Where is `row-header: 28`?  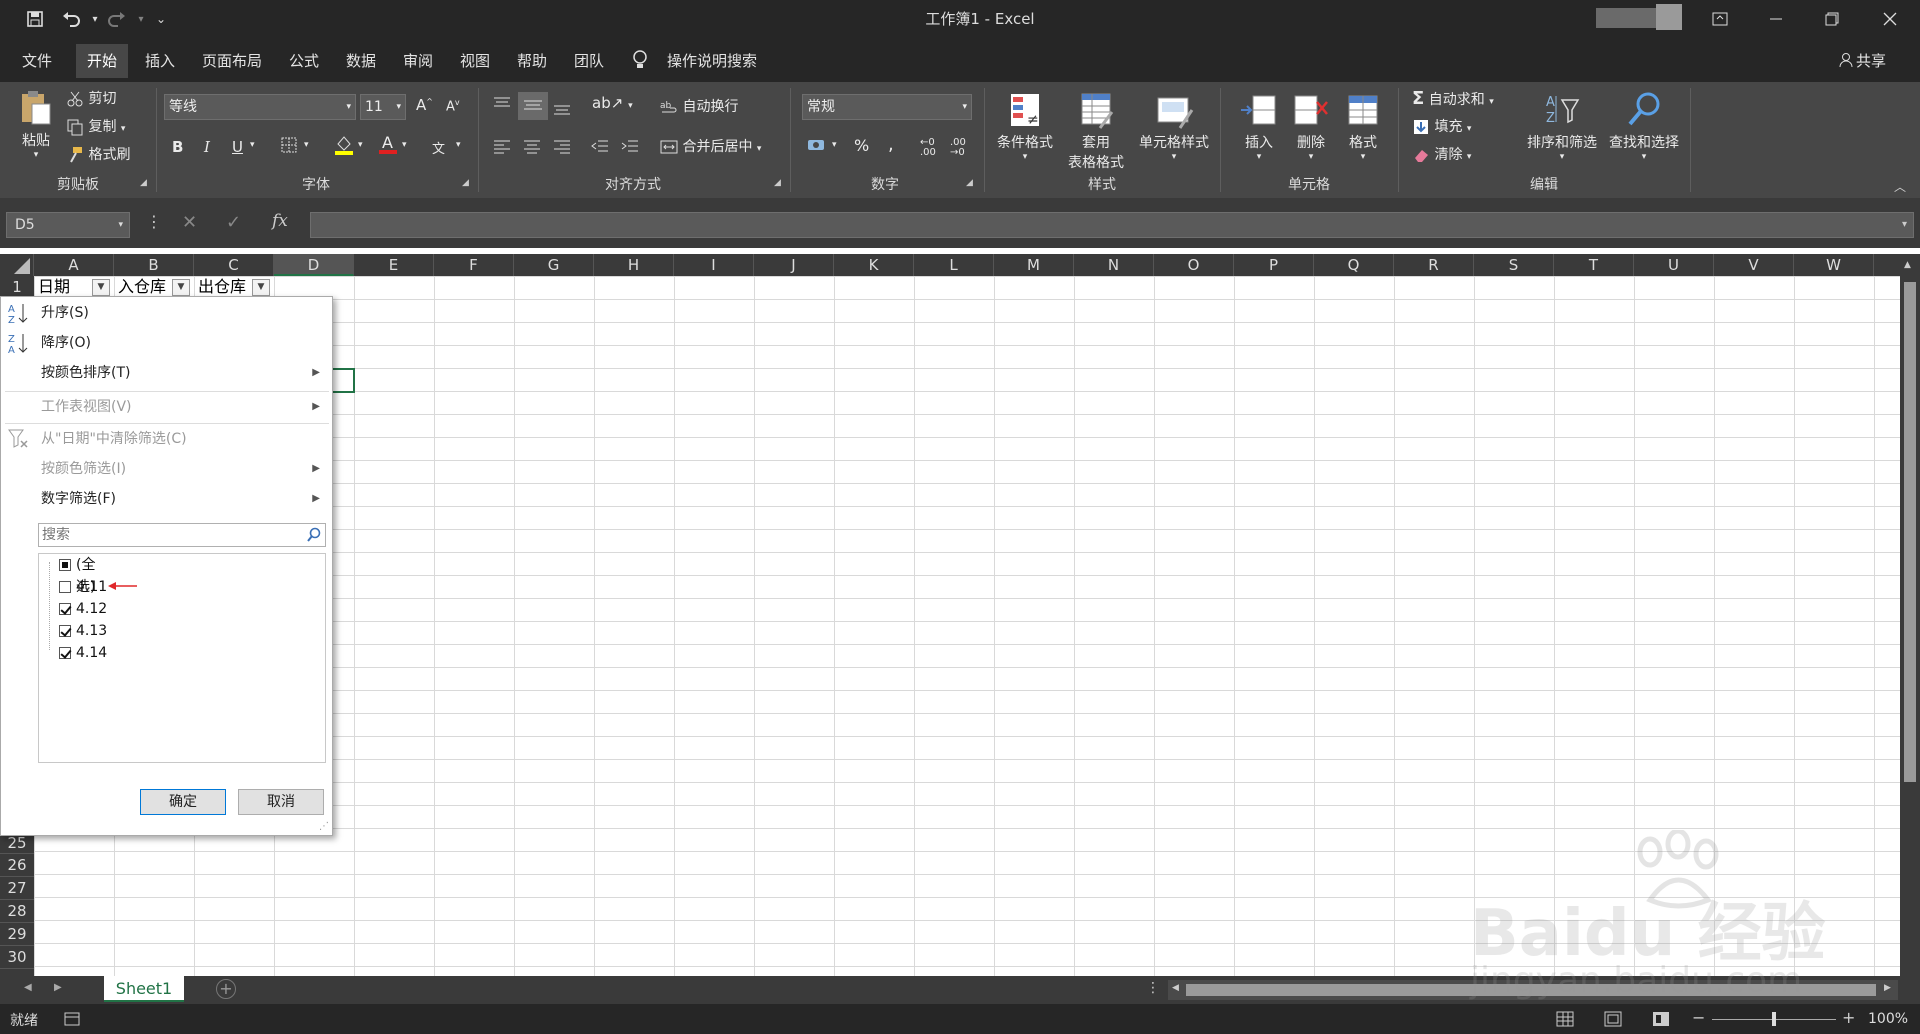
row-header: 28 is located at coordinates (17, 911).